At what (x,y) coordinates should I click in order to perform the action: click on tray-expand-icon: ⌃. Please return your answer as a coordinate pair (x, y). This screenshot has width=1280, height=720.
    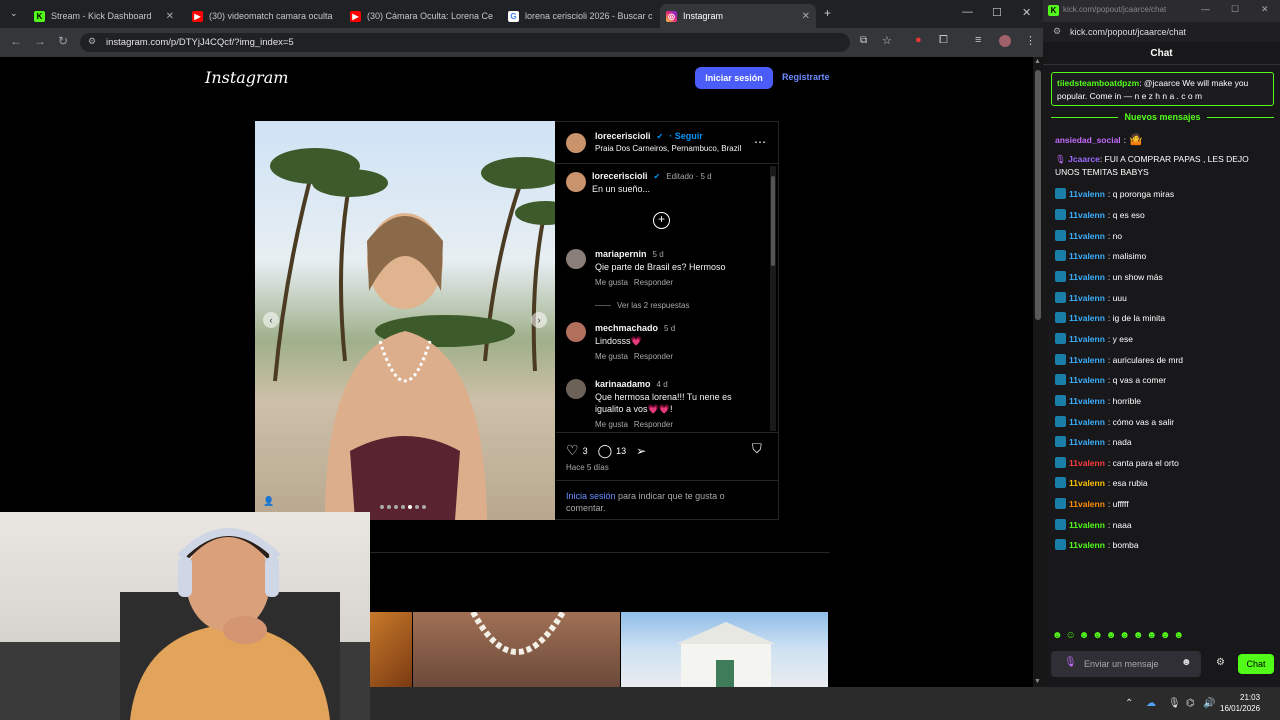
    Looking at the image, I should click on (1129, 703).